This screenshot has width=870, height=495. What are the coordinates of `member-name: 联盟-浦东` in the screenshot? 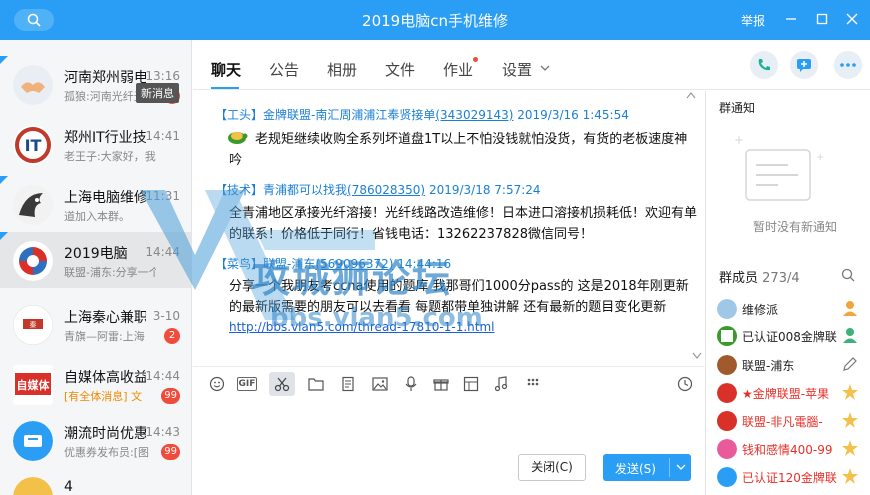 It's located at (768, 366).